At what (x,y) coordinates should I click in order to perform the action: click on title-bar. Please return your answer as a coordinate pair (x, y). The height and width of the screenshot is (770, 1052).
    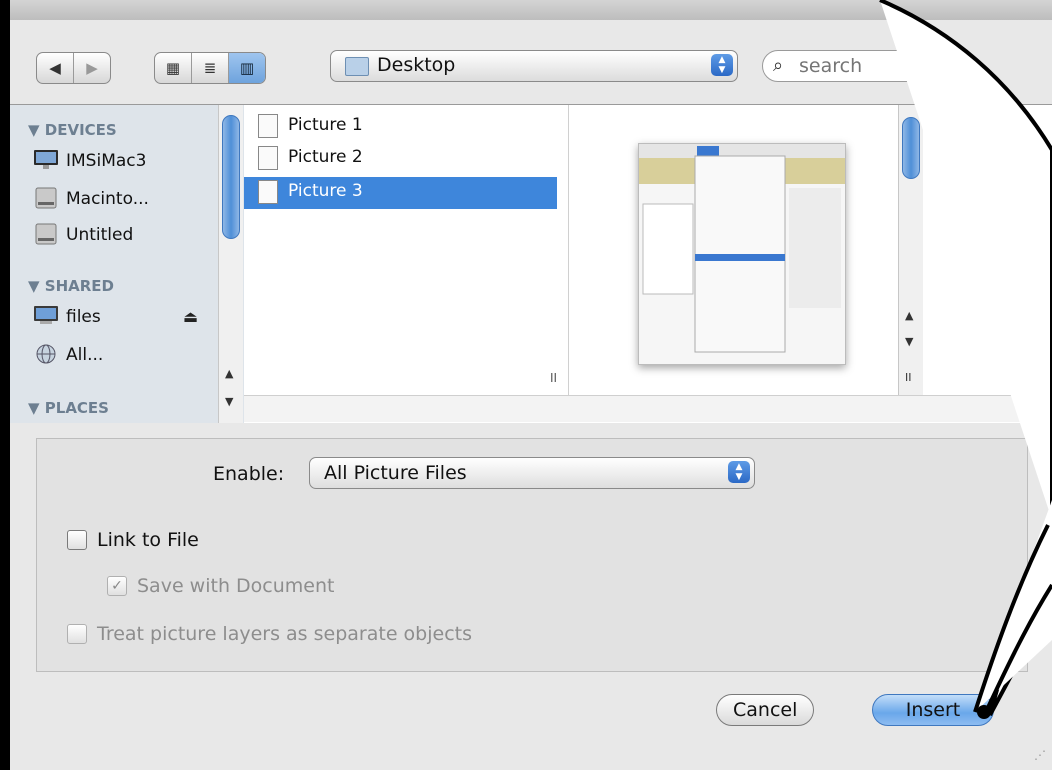
    Looking at the image, I should click on (526, 10).